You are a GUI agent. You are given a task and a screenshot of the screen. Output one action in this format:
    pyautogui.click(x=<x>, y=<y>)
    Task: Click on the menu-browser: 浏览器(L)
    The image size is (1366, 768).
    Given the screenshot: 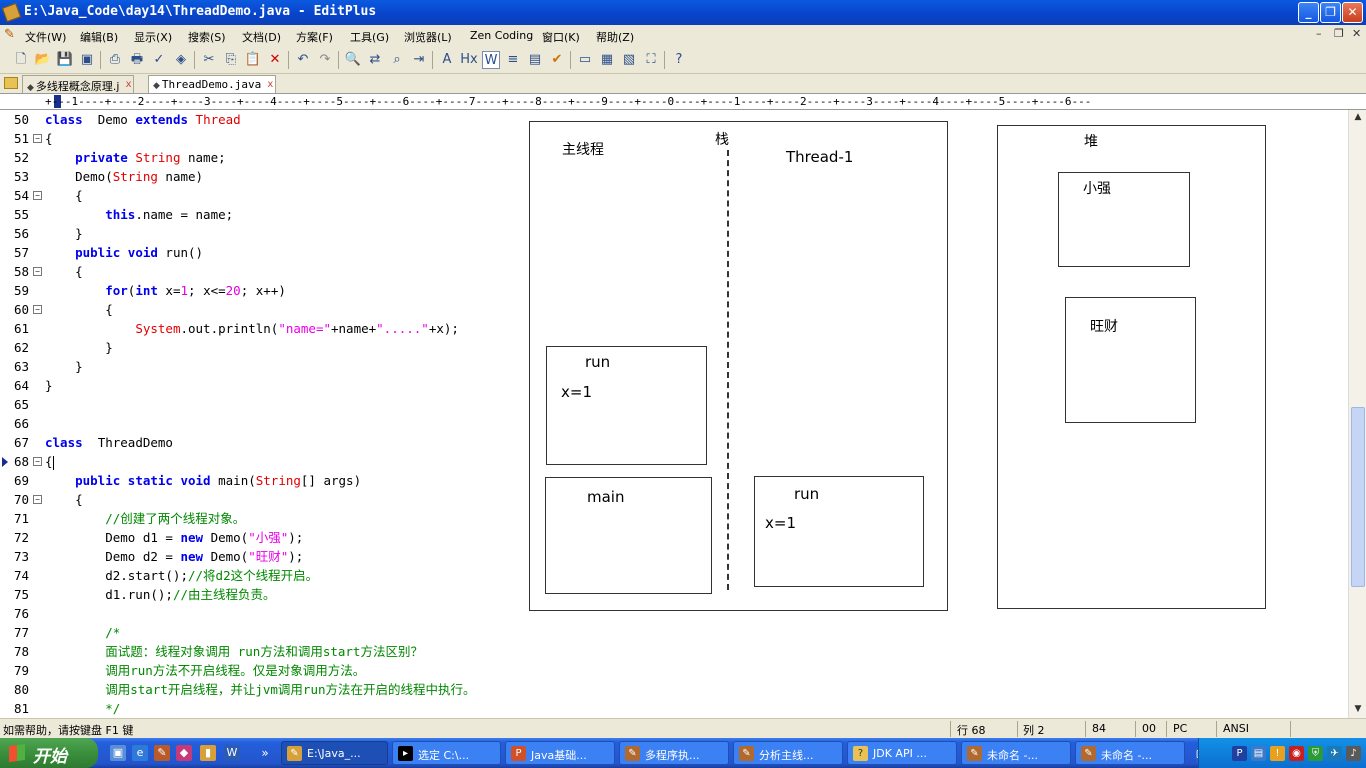 What is the action you would take?
    pyautogui.click(x=428, y=37)
    